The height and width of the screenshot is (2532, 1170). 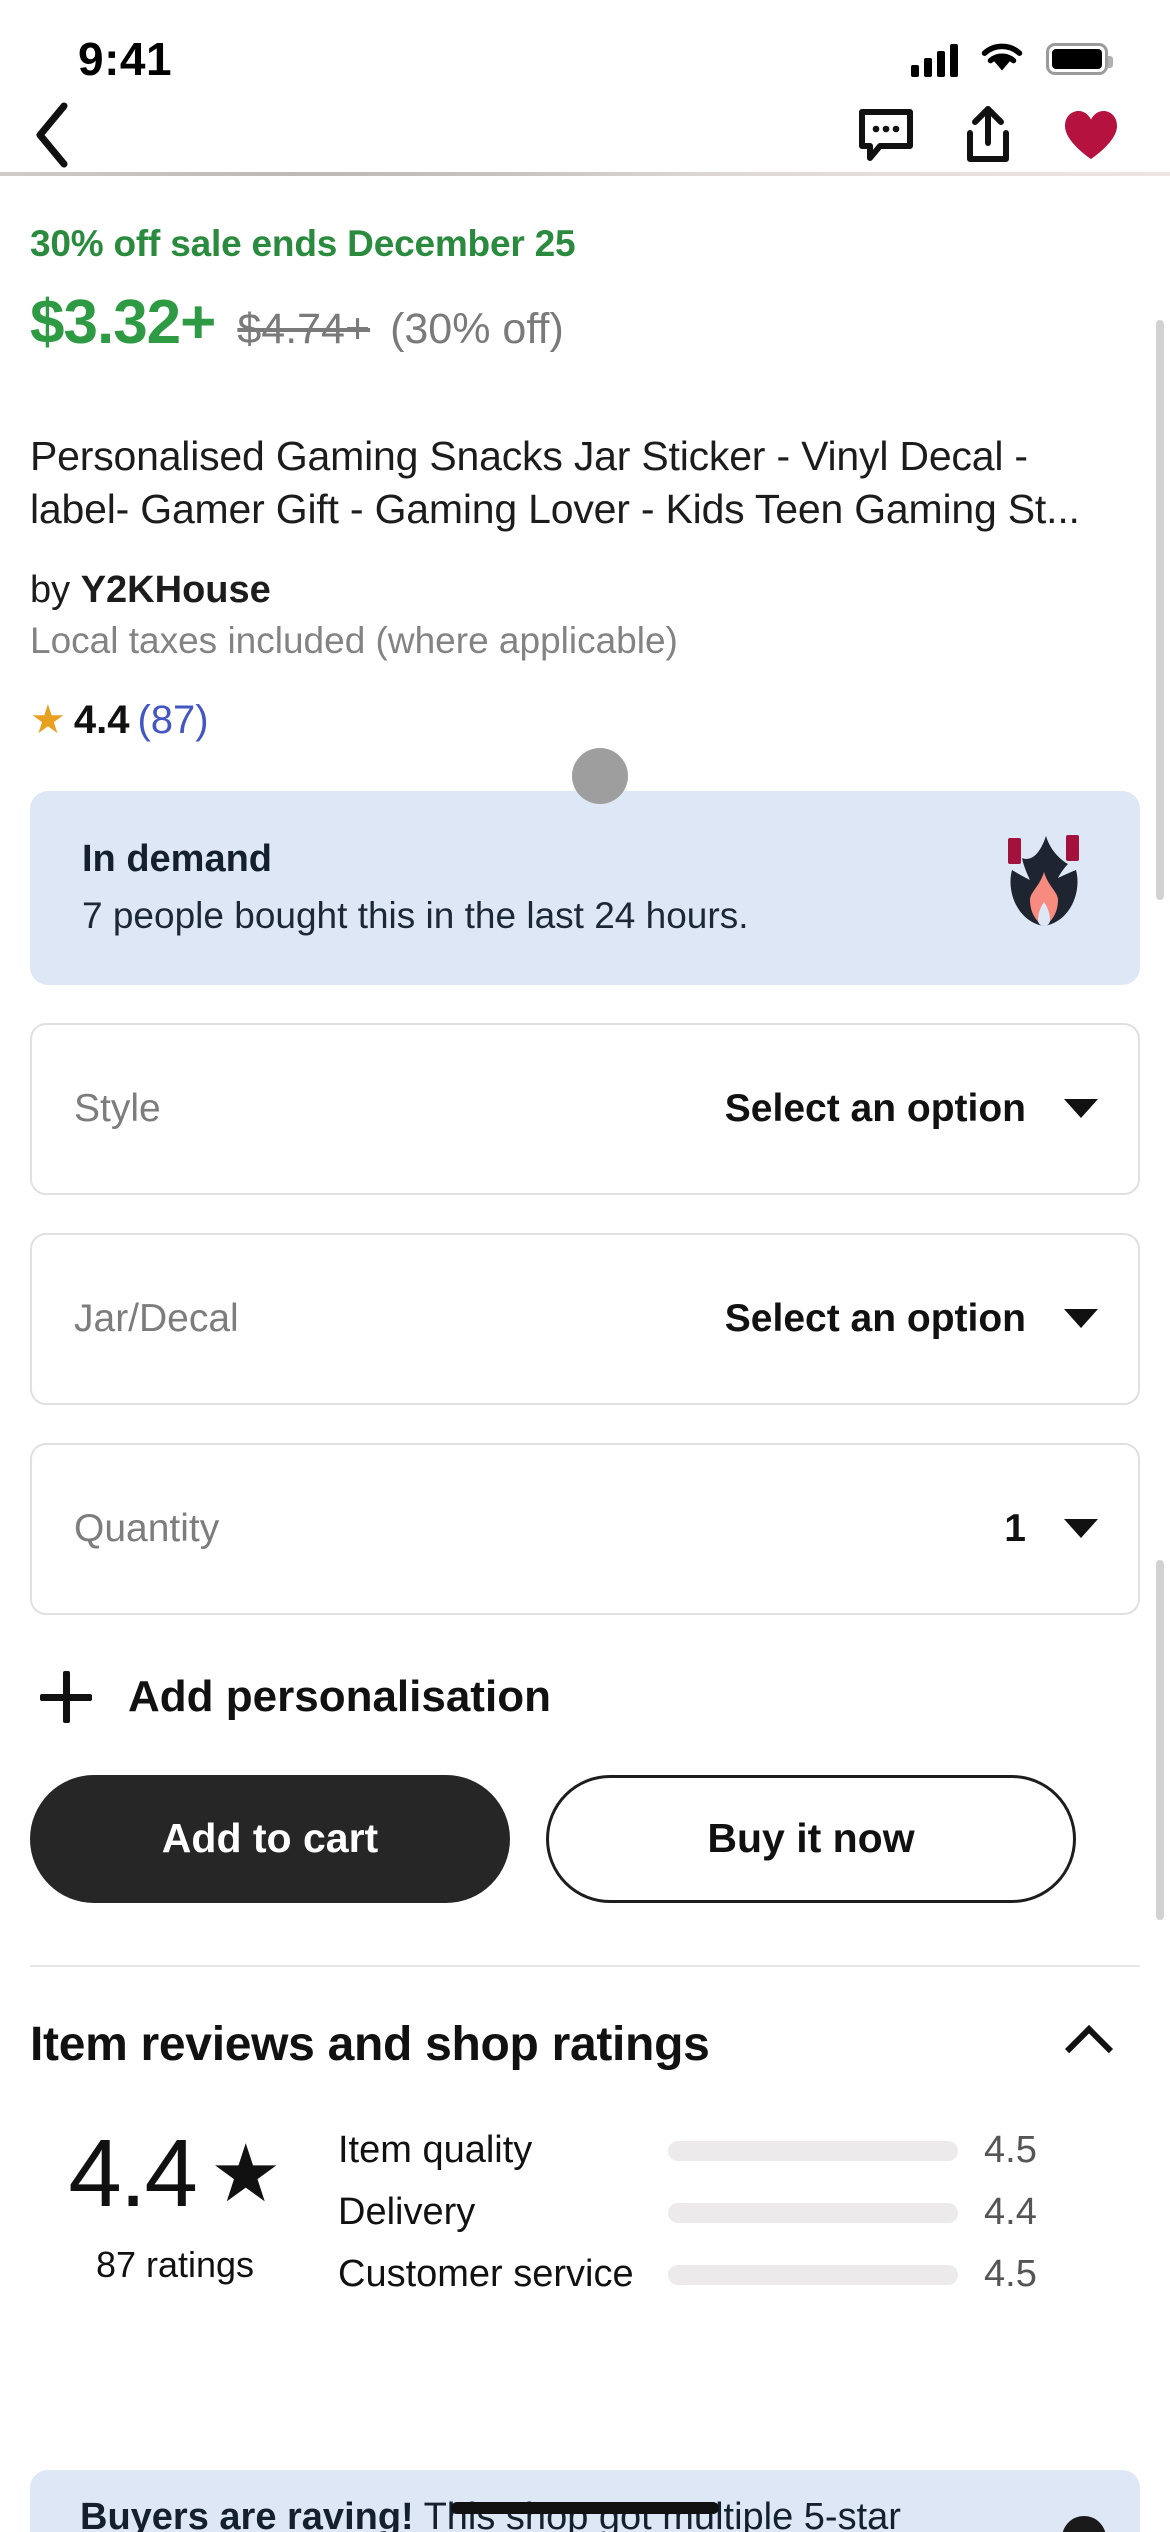 I want to click on rating-breakdown-label: Delivery, so click(x=407, y=2212).